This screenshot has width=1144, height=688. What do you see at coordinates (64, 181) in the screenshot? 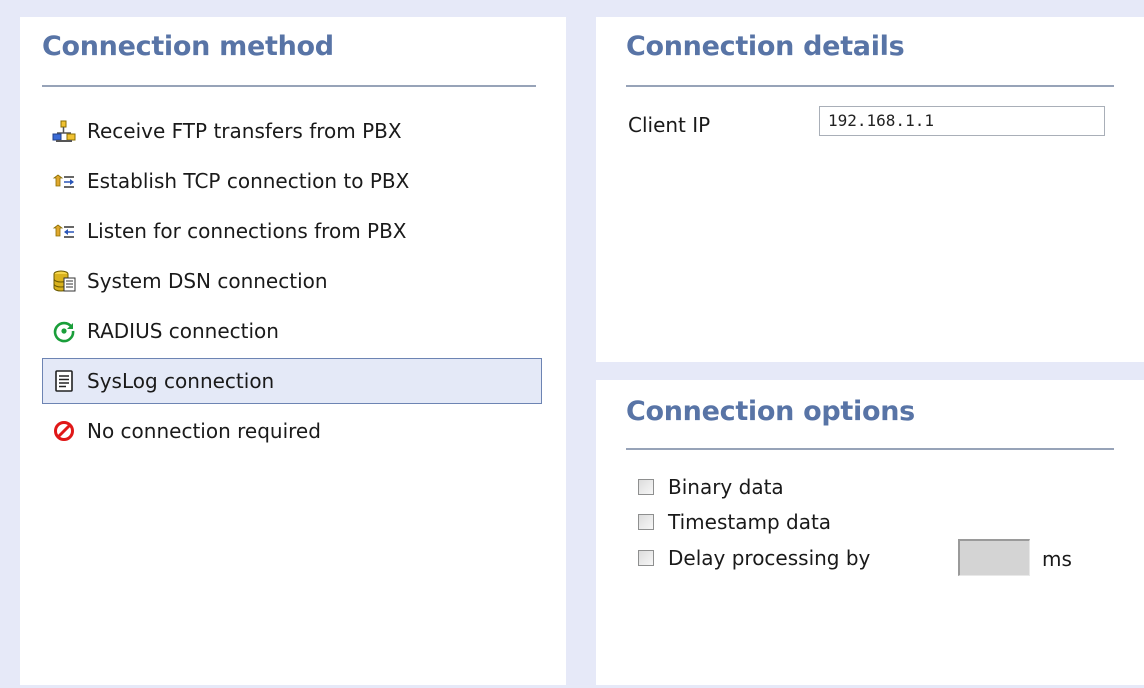
I see `tcp-outbound-icon` at bounding box center [64, 181].